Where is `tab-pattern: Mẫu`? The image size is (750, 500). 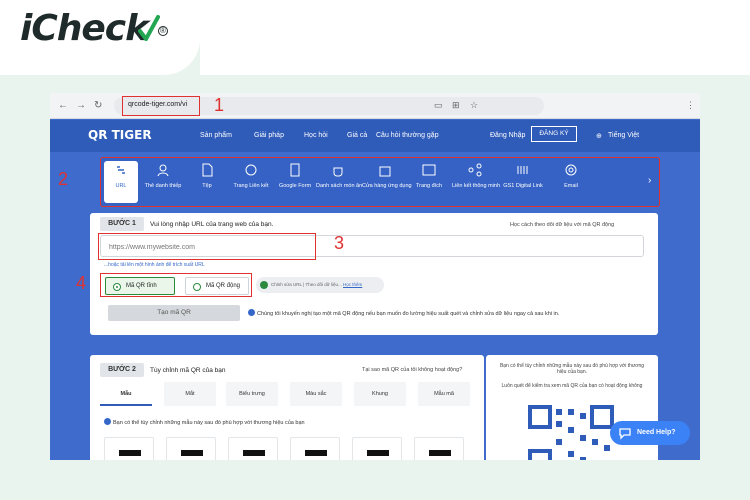
tab-pattern: Mẫu is located at coordinates (126, 394).